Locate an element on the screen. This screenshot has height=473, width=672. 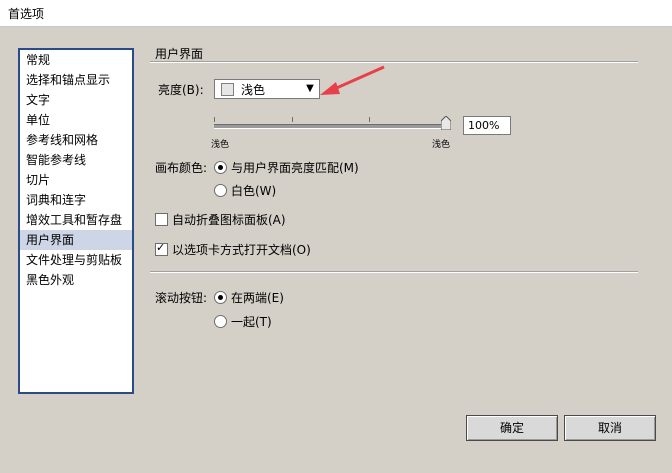
color-swatch is located at coordinates (227, 89).